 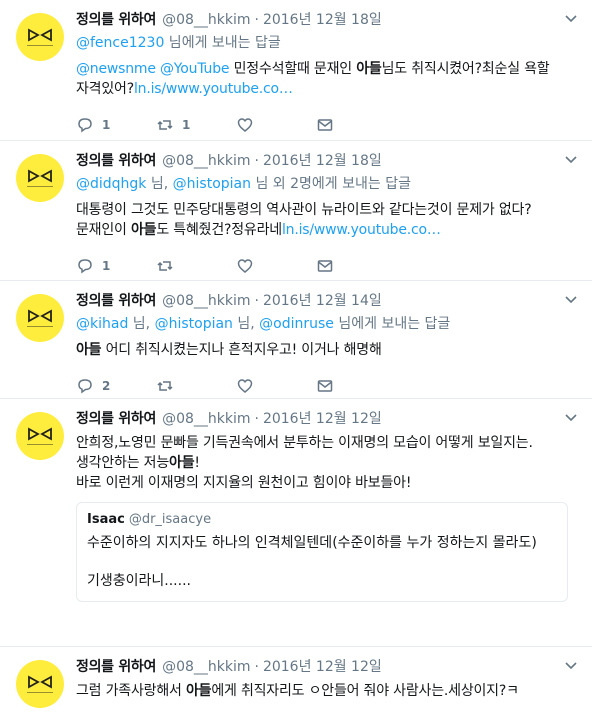 I want to click on quote-author-handle: @dr_isaacye, so click(x=170, y=519).